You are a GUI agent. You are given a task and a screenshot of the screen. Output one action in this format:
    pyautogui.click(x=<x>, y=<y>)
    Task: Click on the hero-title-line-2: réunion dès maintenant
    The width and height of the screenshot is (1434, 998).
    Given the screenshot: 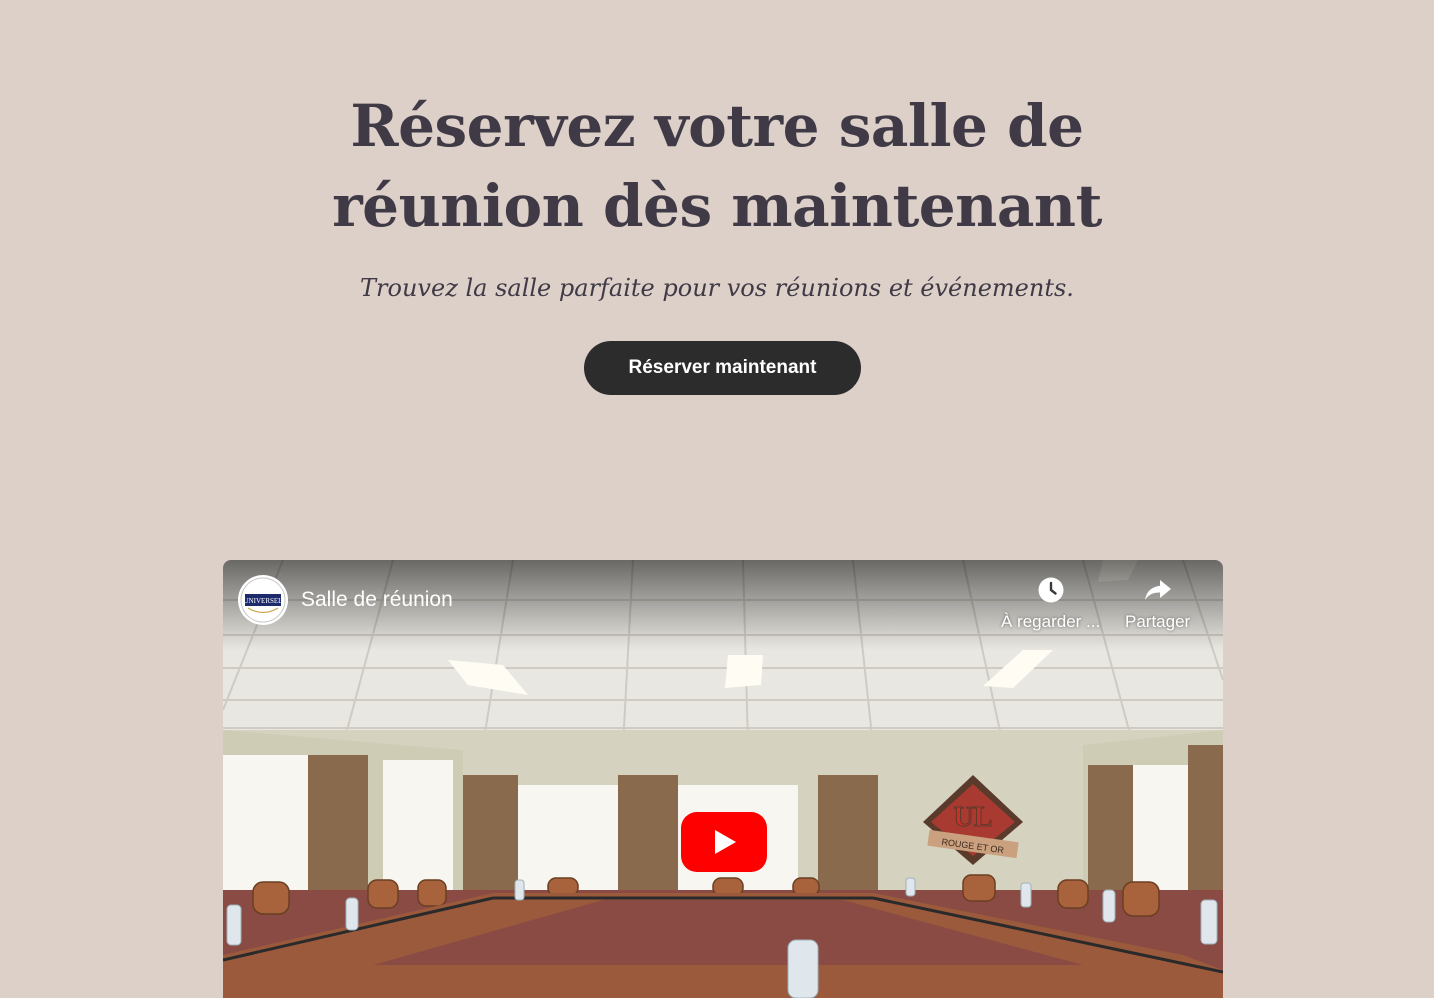 What is the action you would take?
    pyautogui.click(x=717, y=206)
    